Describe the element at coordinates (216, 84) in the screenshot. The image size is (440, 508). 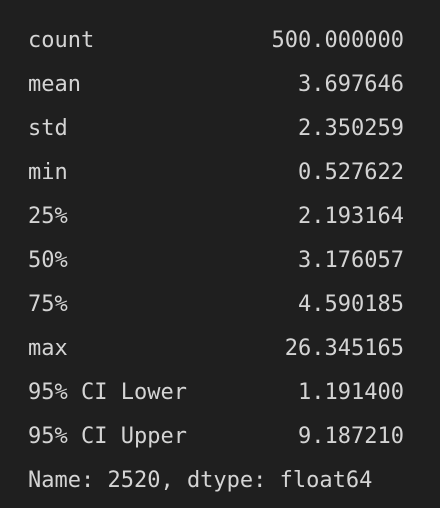
I see `stat-row-mean: mean 3.697646` at that location.